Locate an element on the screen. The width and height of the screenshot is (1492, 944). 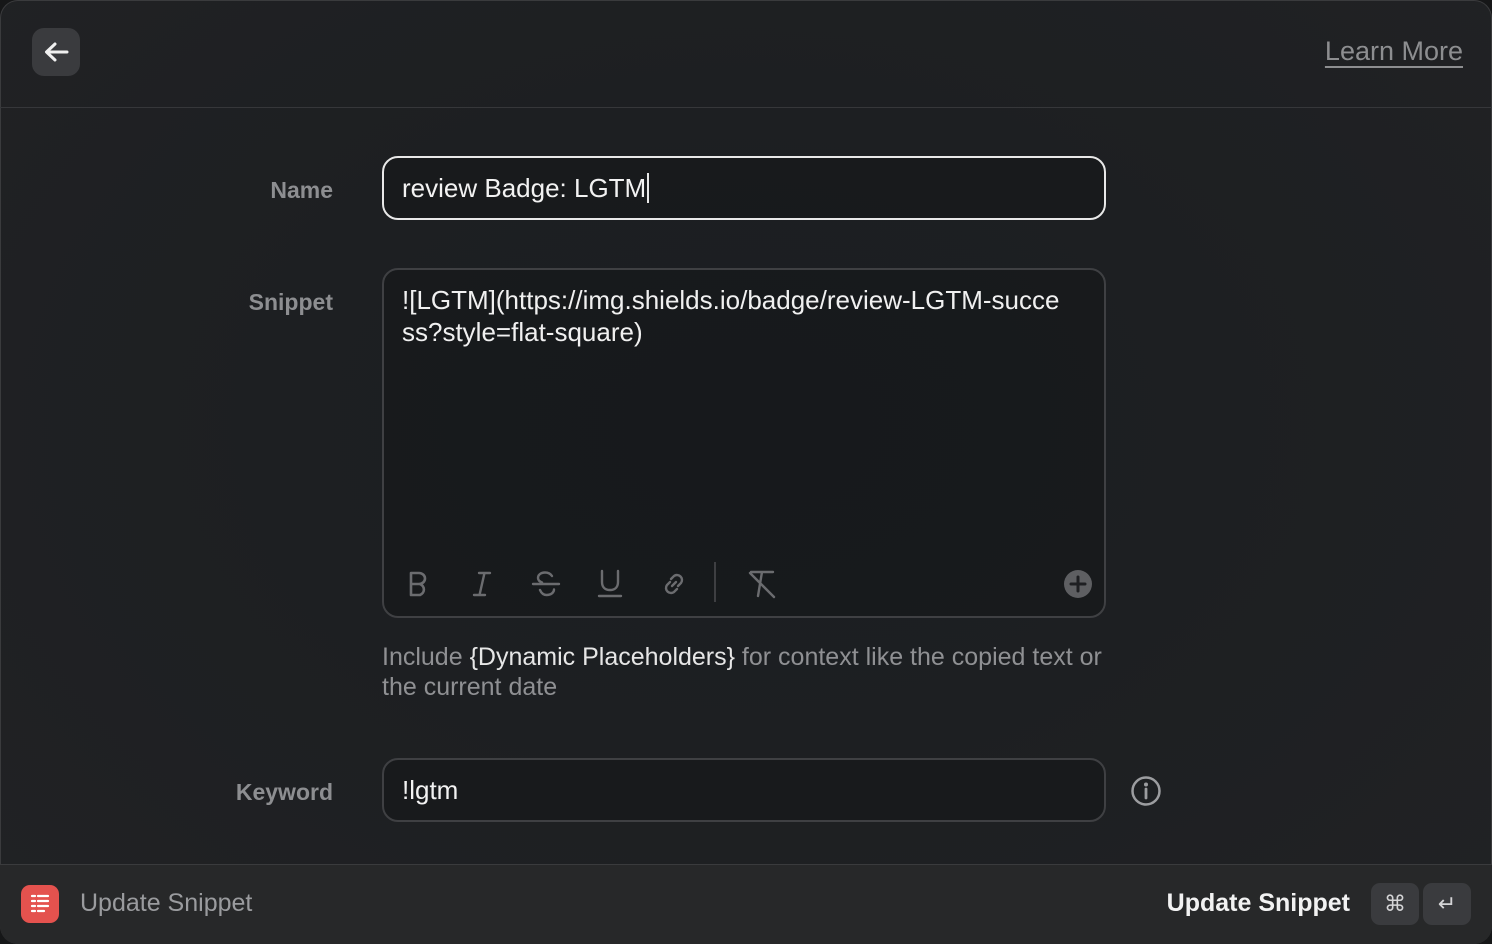
strikethrough-icon is located at coordinates (546, 584).